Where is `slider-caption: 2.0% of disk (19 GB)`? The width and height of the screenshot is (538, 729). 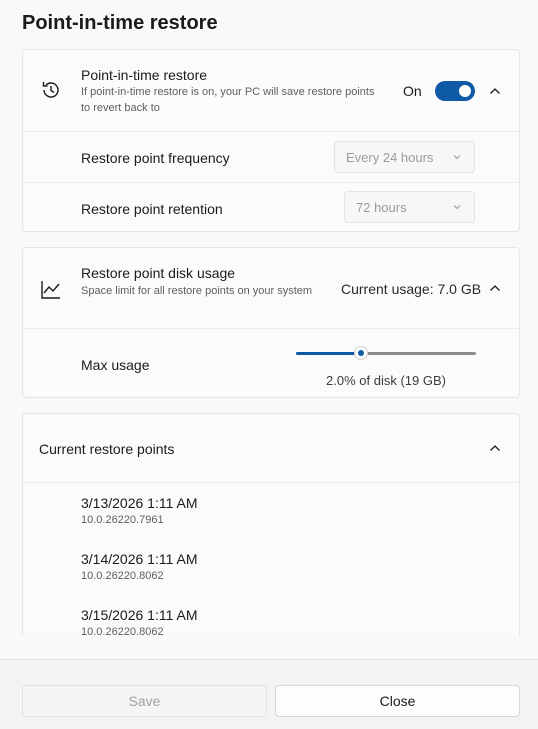
slider-caption: 2.0% of disk (19 GB) is located at coordinates (386, 380).